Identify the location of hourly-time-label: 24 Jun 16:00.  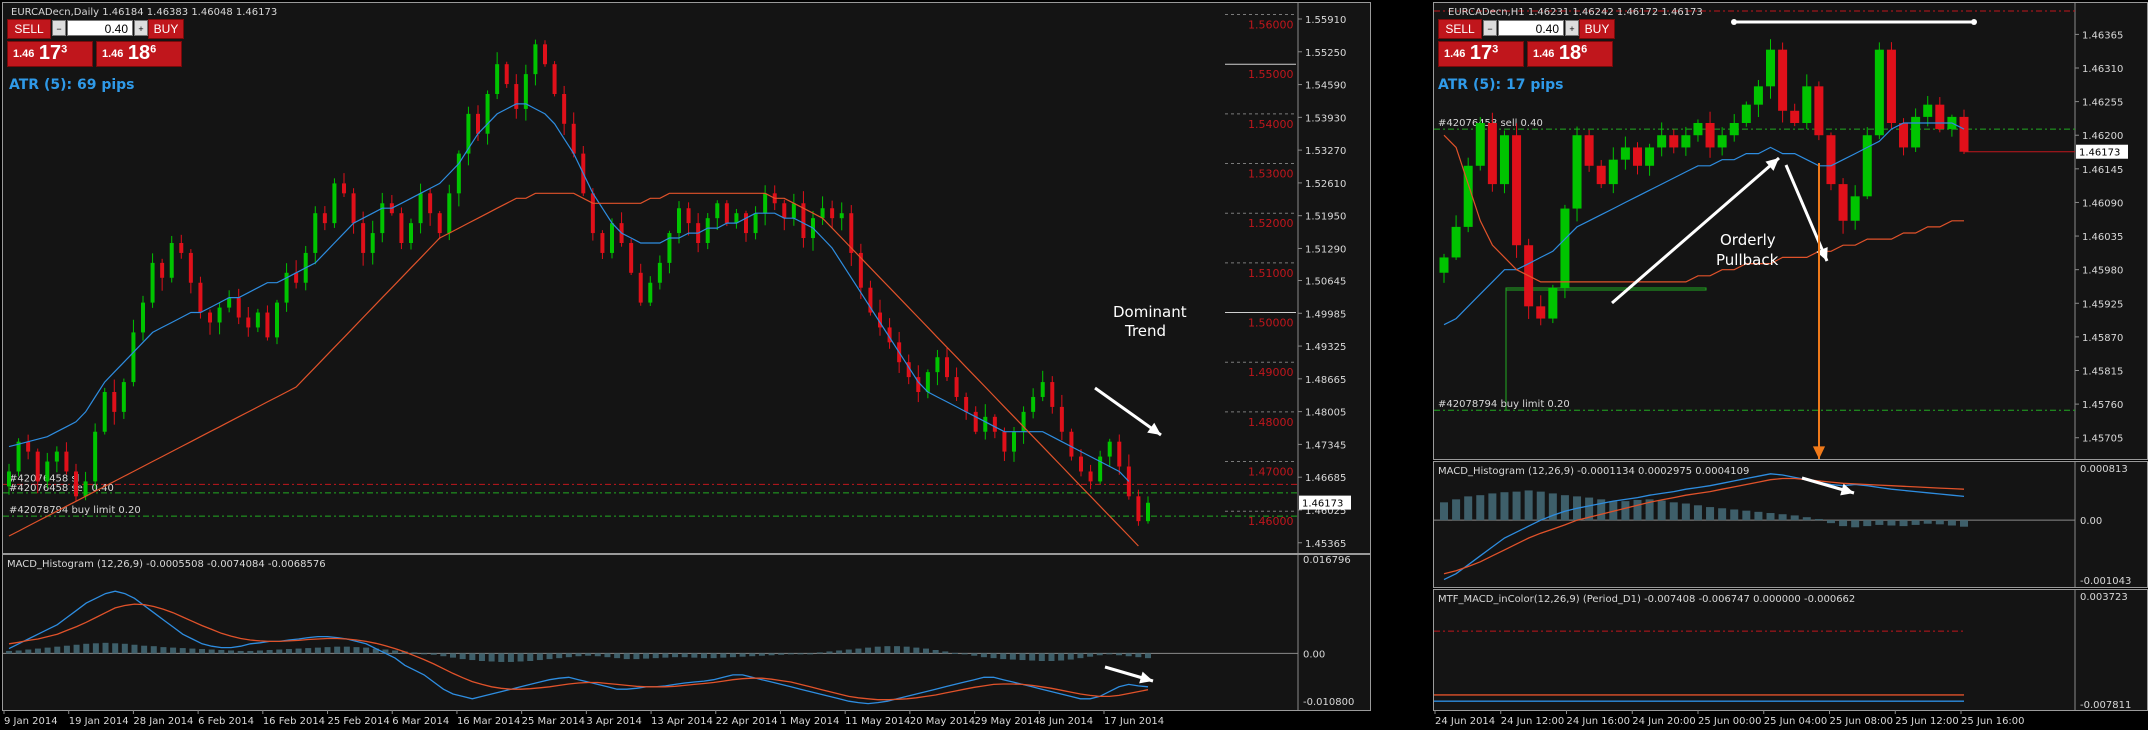
(1599, 721).